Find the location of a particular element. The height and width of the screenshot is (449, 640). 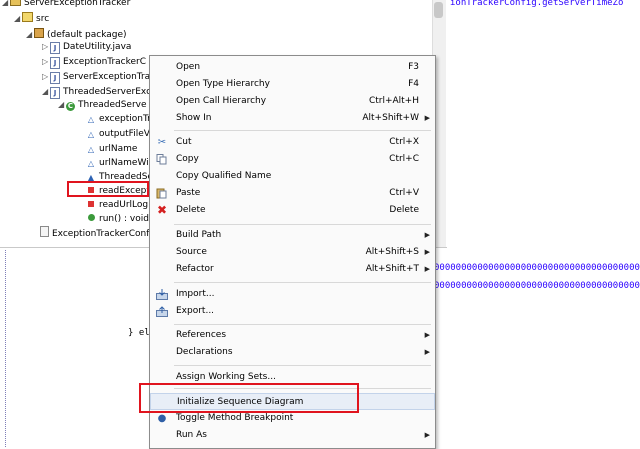

tree-item-readurllog-method: readUrlLog is located at coordinates (117, 205).